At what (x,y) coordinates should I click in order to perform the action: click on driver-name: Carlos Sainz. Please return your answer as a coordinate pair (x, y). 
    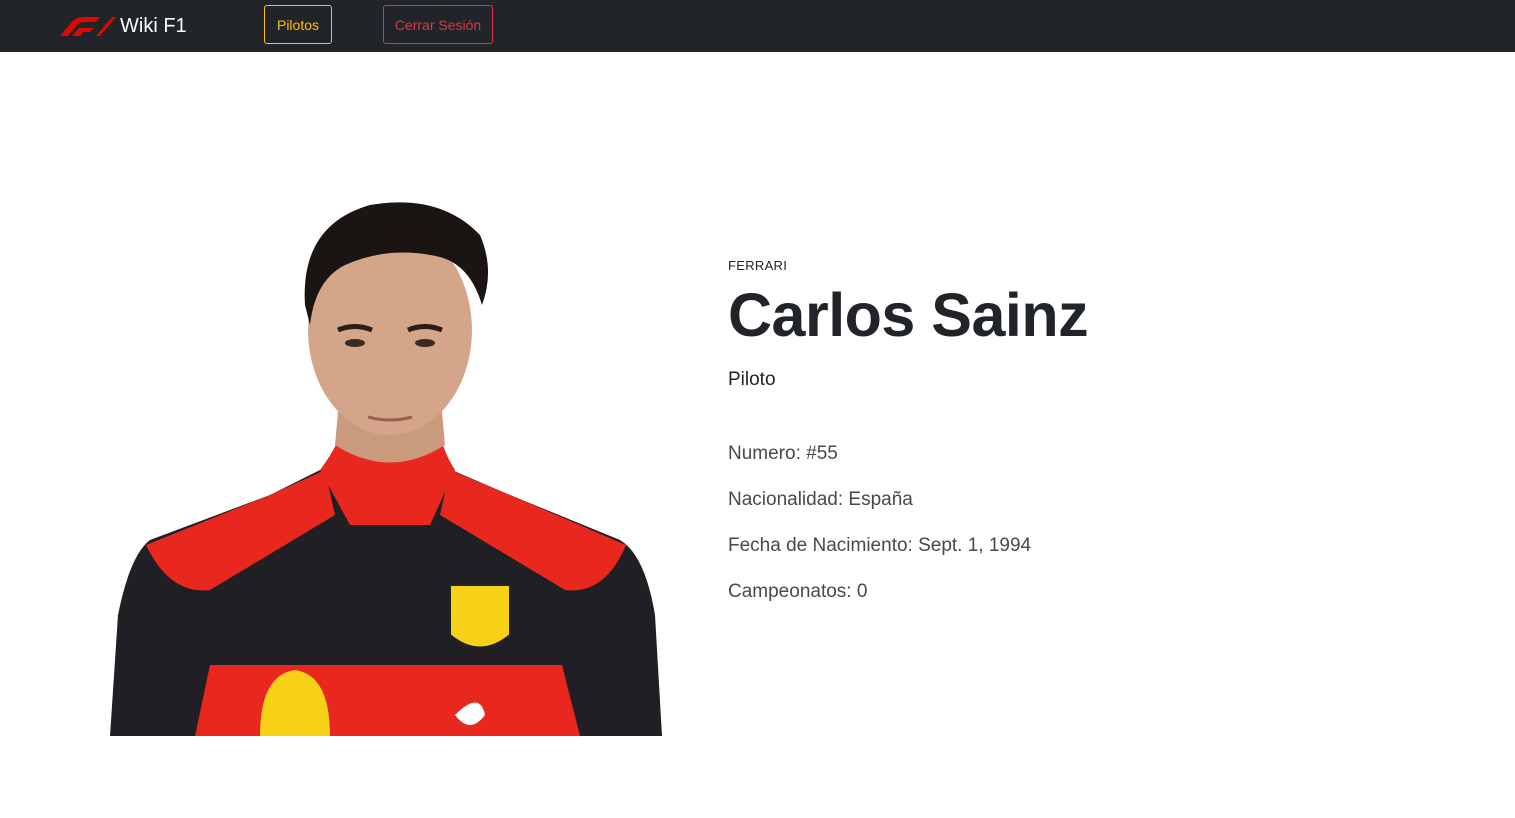
    Looking at the image, I should click on (908, 315).